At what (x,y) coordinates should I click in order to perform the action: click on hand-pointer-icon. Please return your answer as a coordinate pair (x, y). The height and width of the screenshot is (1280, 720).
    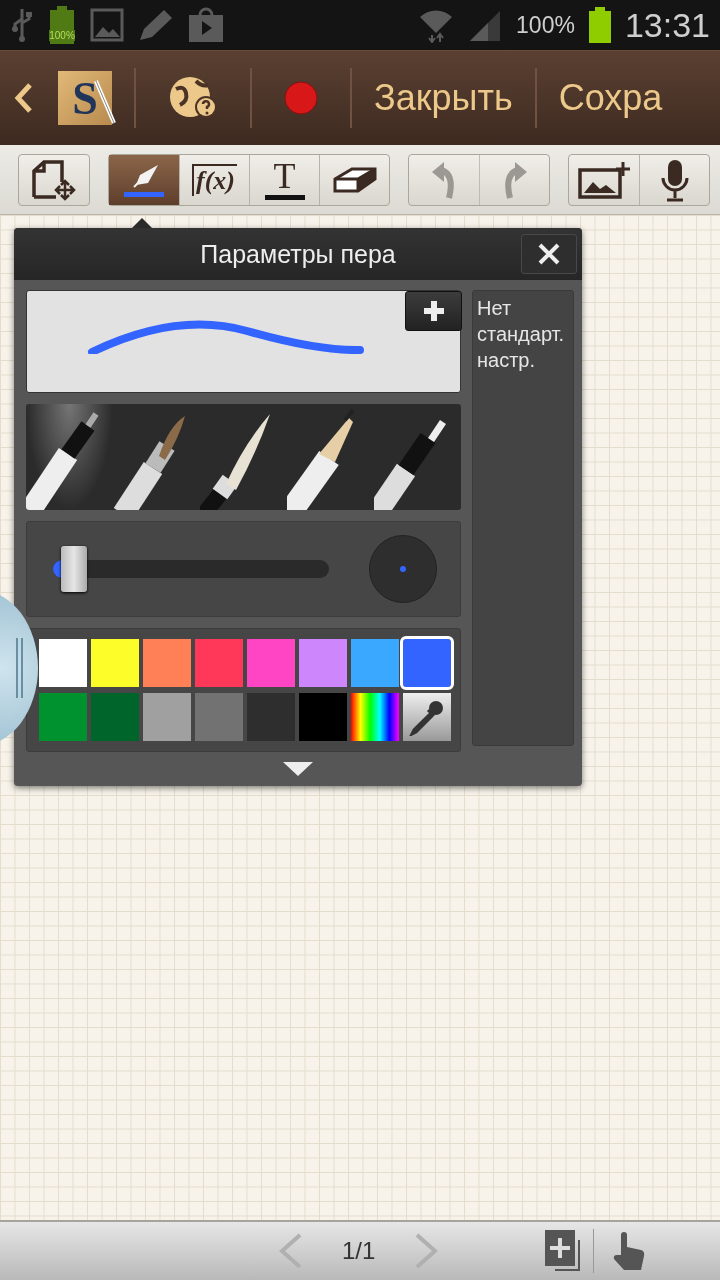
    Looking at the image, I should click on (629, 1251).